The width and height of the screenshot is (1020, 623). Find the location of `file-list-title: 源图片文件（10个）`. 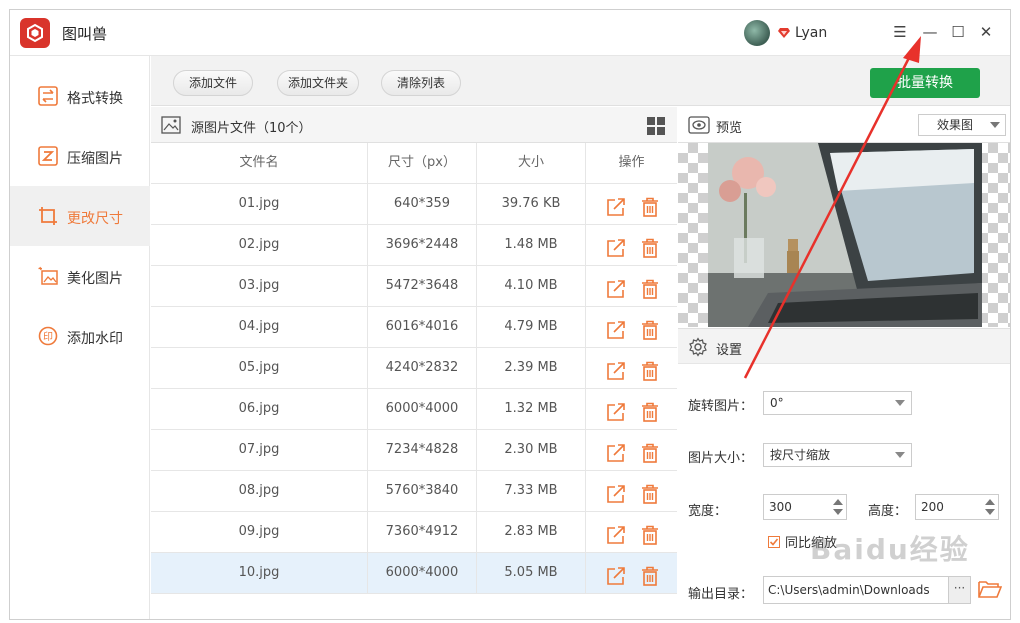

file-list-title: 源图片文件（10个） is located at coordinates (251, 128).